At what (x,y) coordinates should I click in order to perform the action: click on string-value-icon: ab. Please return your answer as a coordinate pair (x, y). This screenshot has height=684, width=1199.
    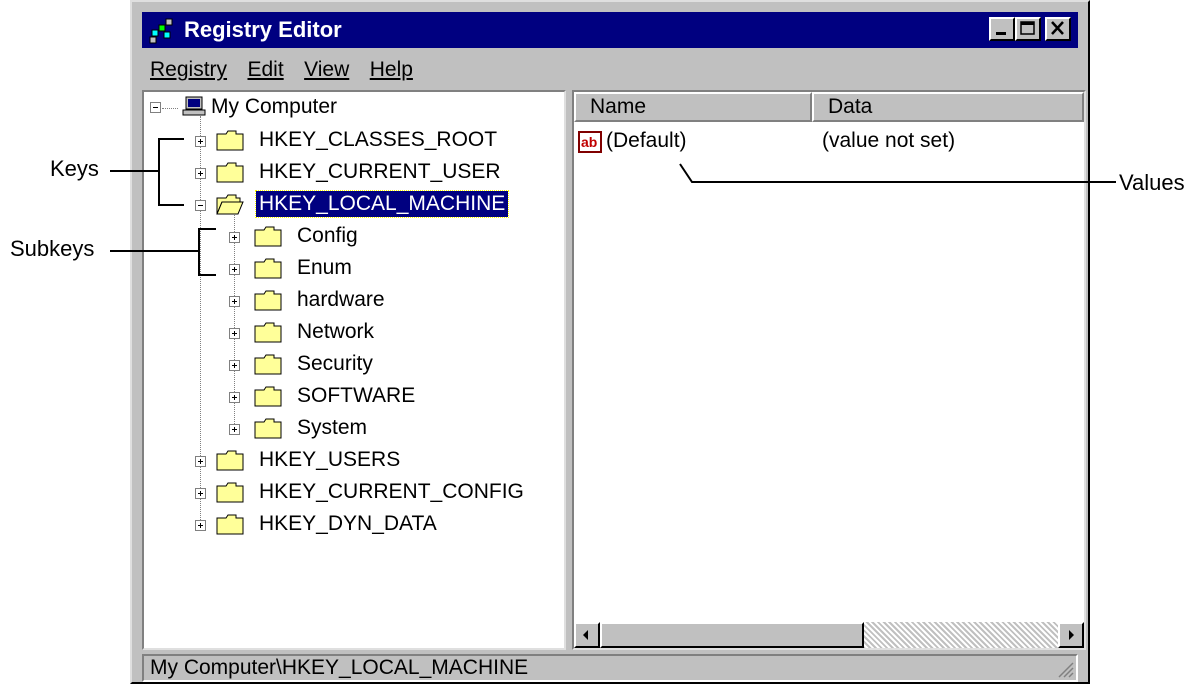
    Looking at the image, I should click on (590, 142).